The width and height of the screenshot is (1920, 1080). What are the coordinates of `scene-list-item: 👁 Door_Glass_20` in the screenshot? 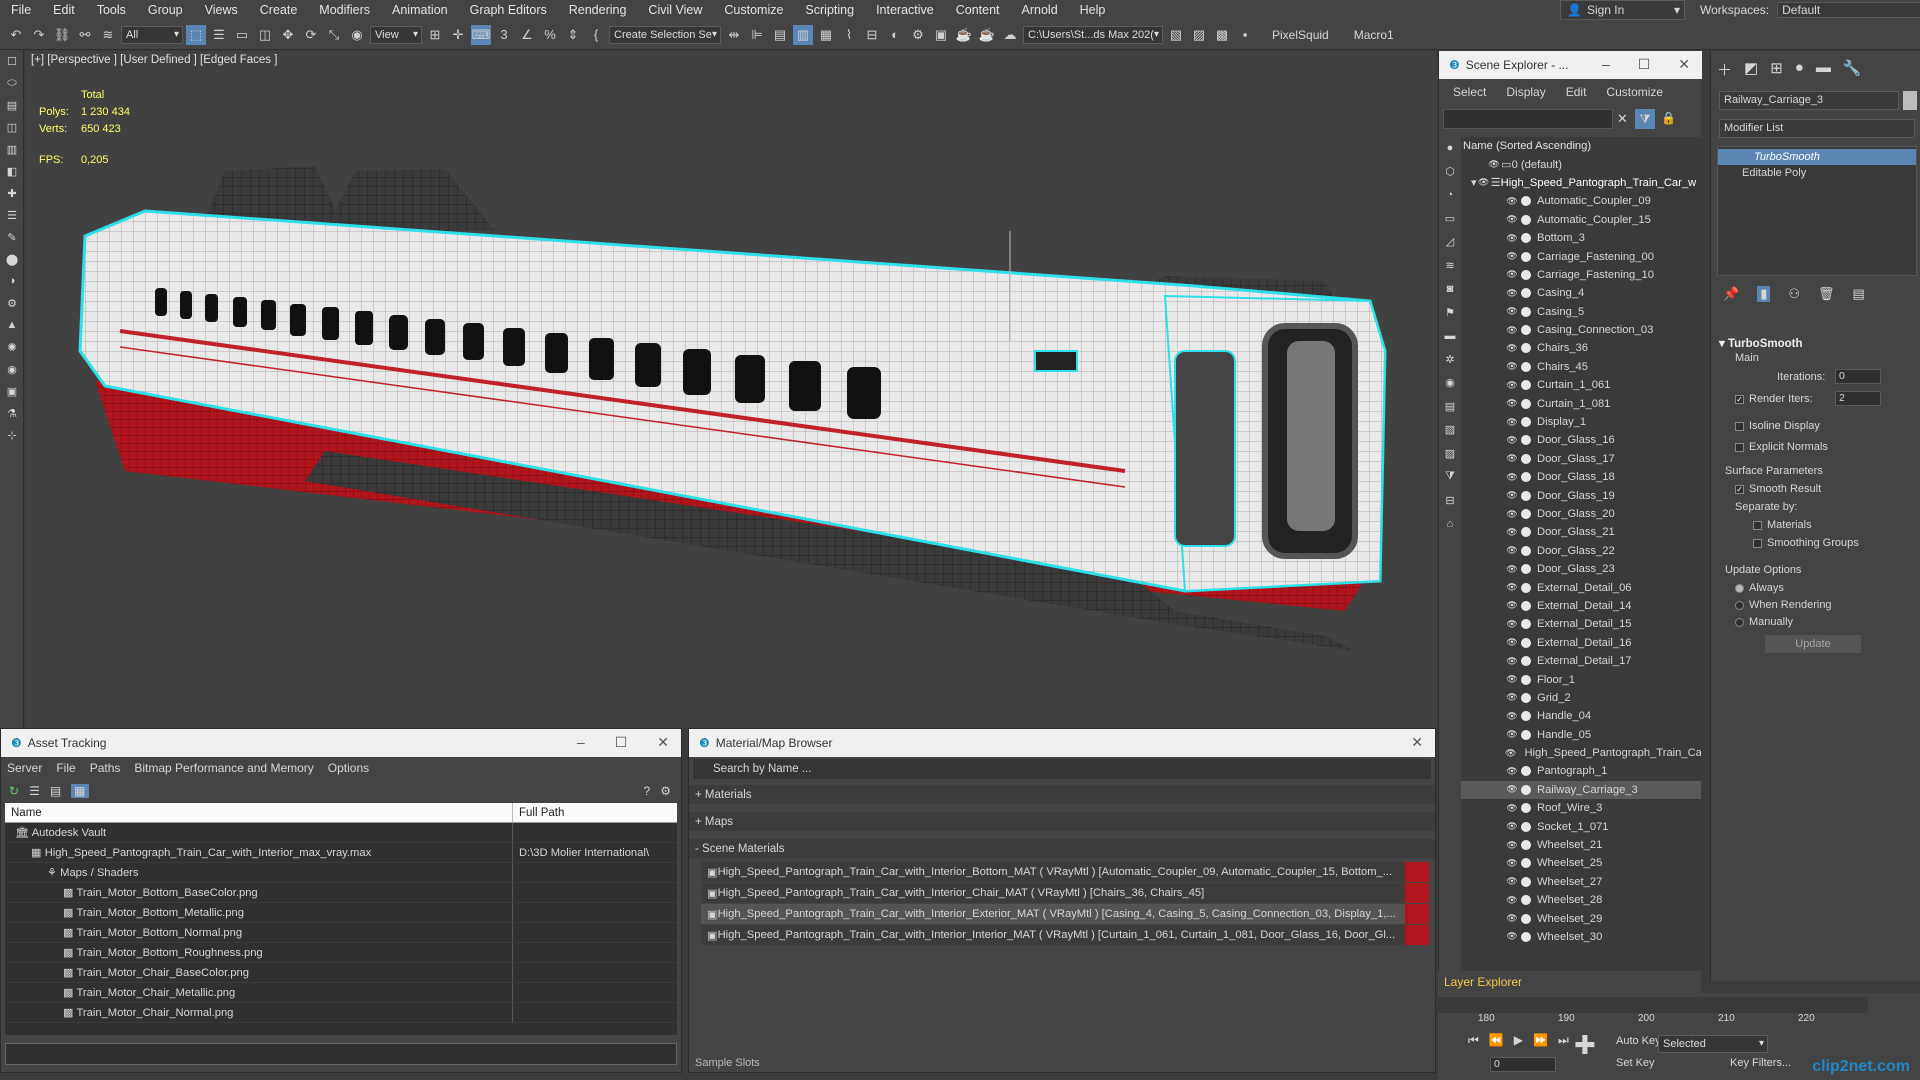 It's located at (1581, 514).